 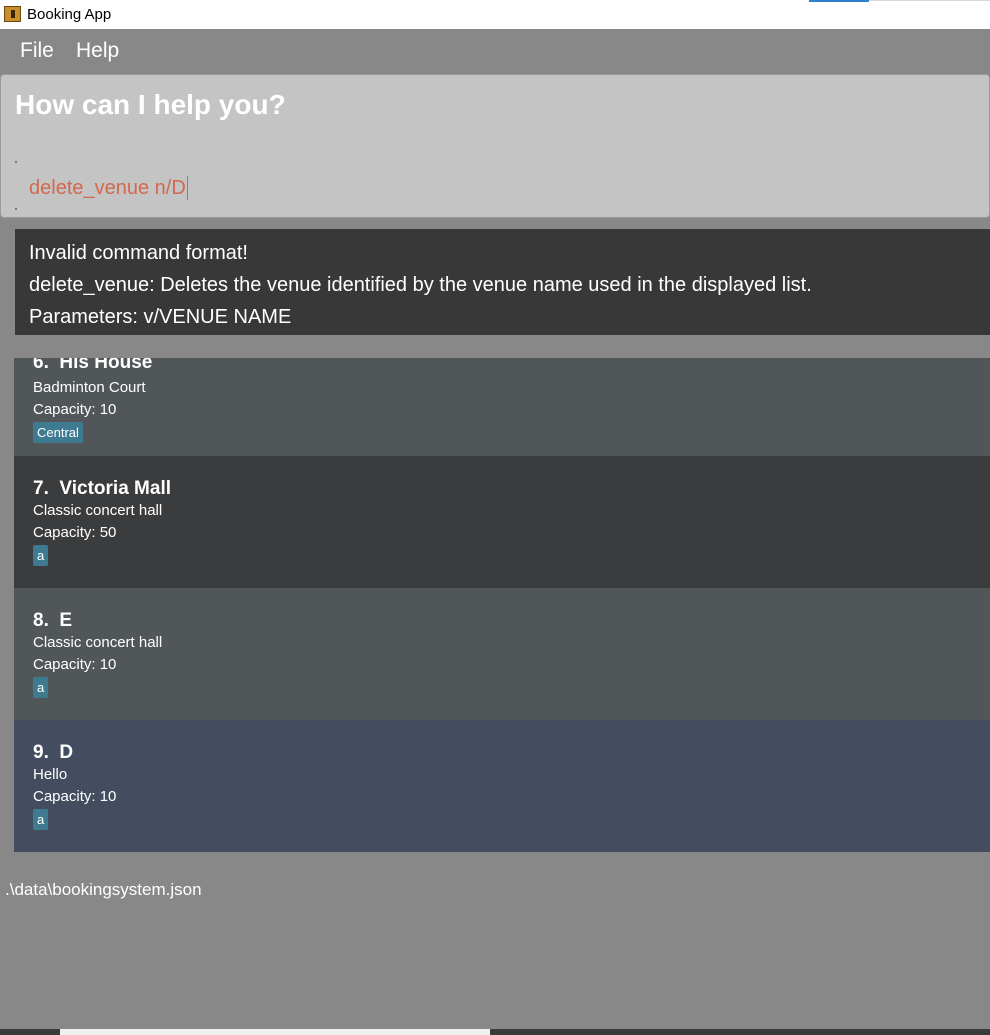 What do you see at coordinates (41, 365) in the screenshot?
I see `venue-index: 6.` at bounding box center [41, 365].